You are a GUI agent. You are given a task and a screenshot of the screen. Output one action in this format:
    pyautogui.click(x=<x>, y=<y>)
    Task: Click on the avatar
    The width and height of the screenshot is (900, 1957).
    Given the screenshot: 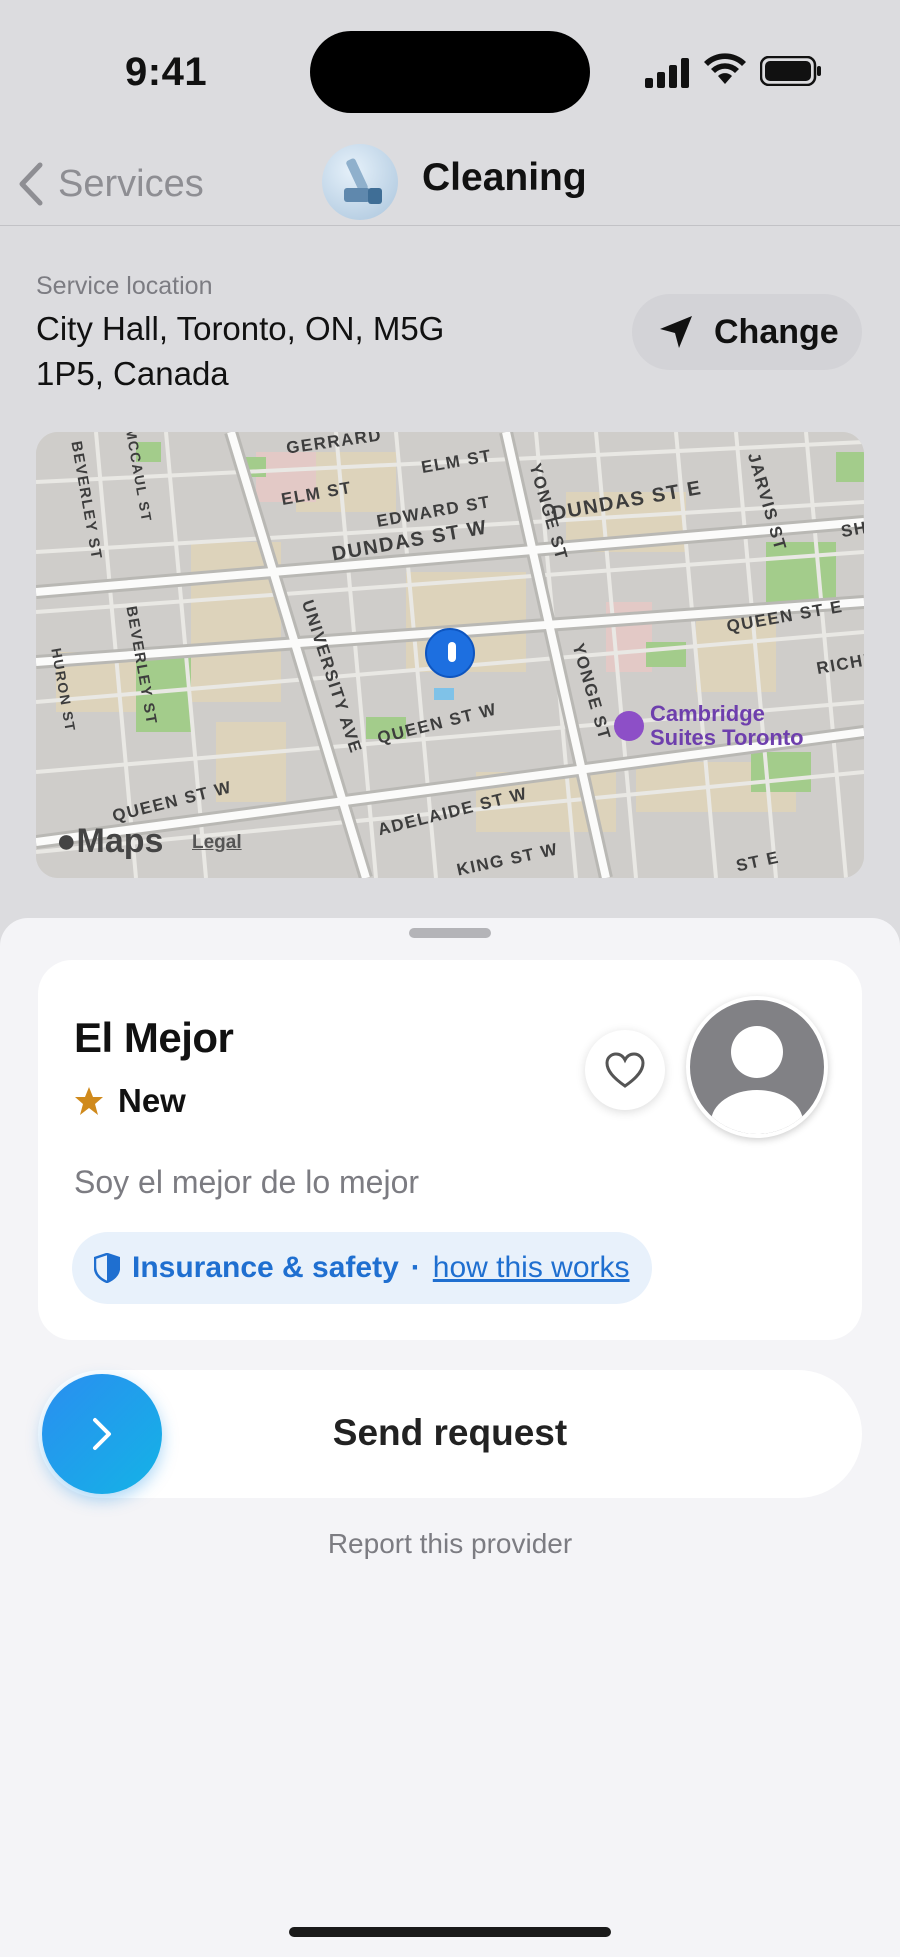 What is the action you would take?
    pyautogui.click(x=757, y=1067)
    